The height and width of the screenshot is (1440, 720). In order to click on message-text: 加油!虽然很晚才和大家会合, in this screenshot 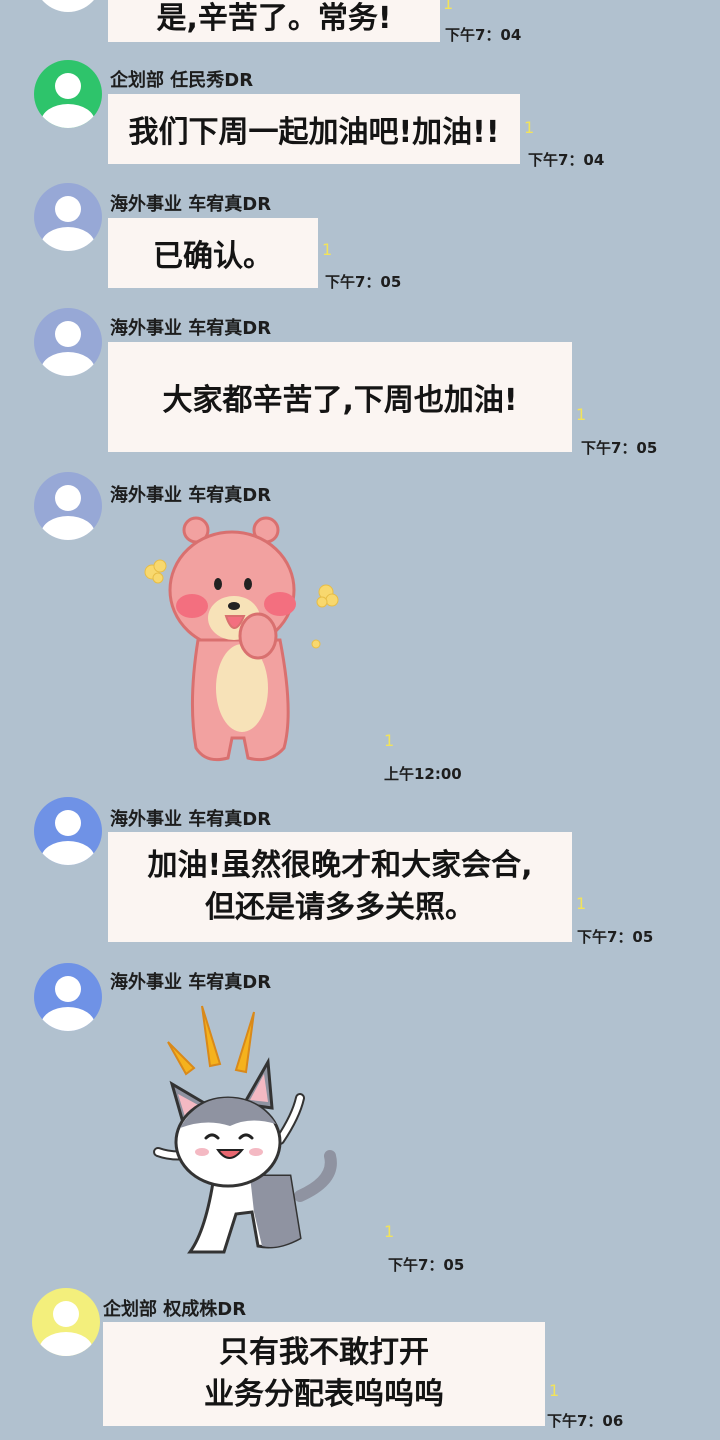, I will do `click(340, 865)`.